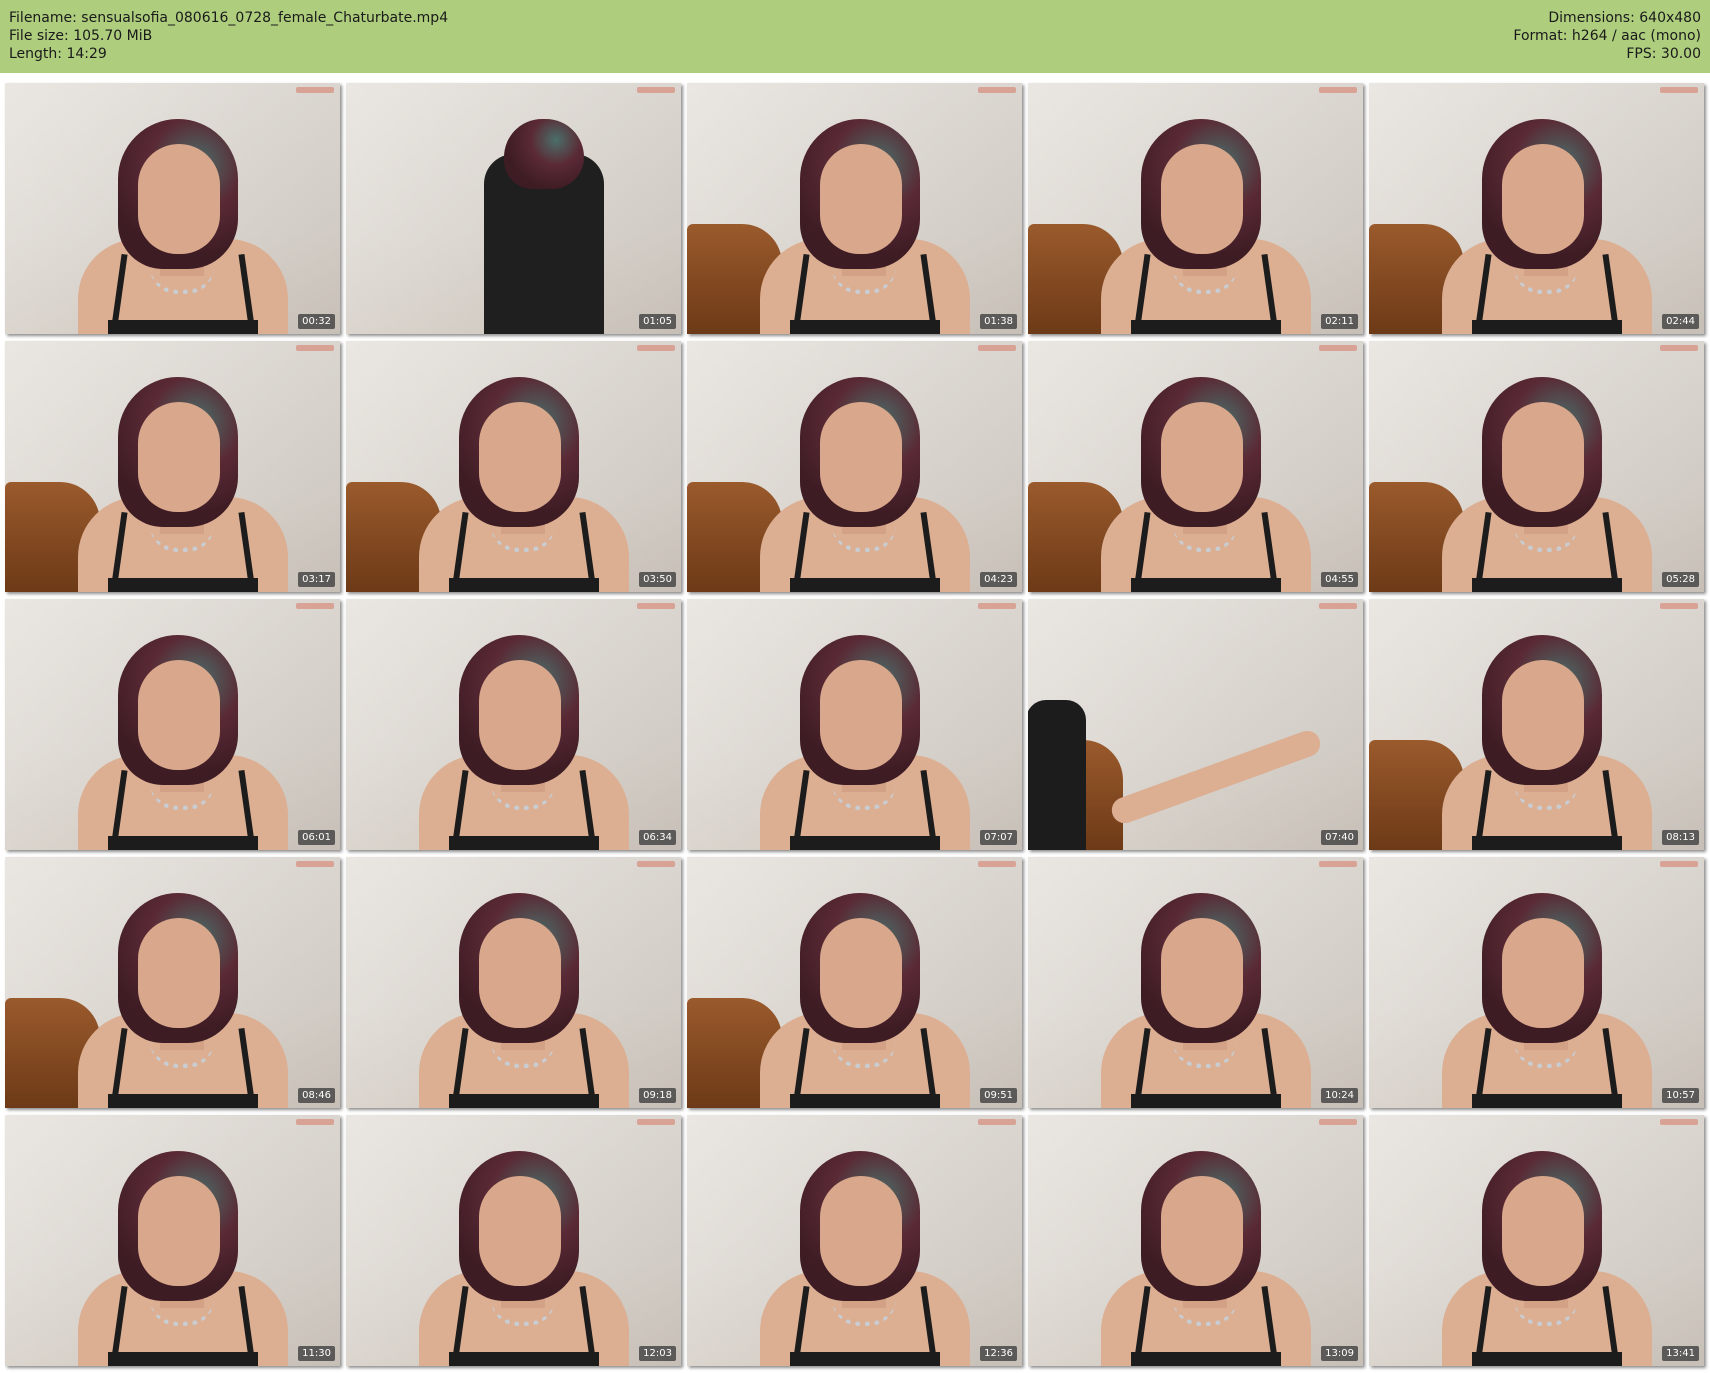 This screenshot has height=1373, width=1710. Describe the element at coordinates (543, 154) in the screenshot. I see `figure-hair` at that location.